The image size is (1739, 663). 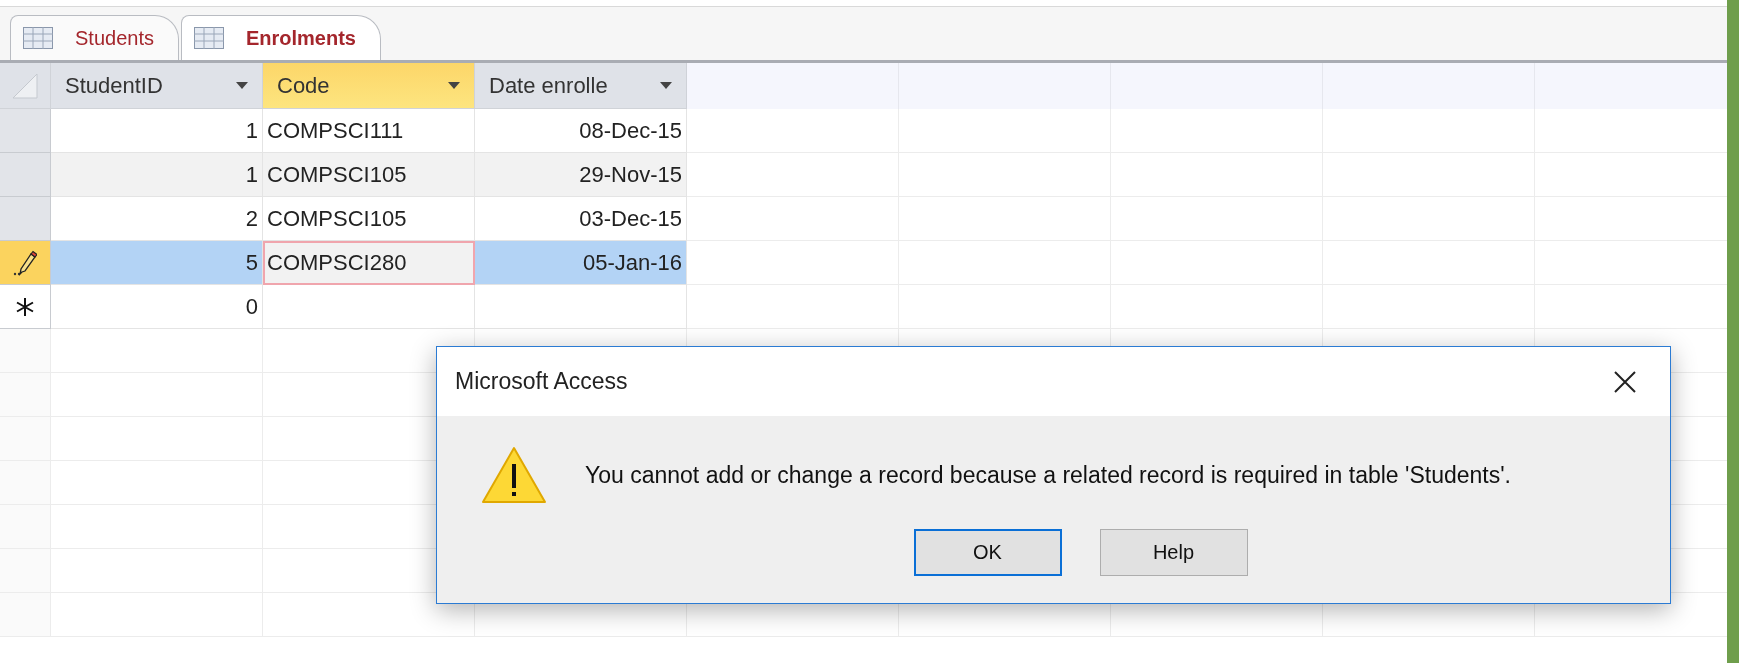 What do you see at coordinates (1048, 475) in the screenshot?
I see `error-message: You cannot add or change a record because a related record is required in table 'Students'.` at bounding box center [1048, 475].